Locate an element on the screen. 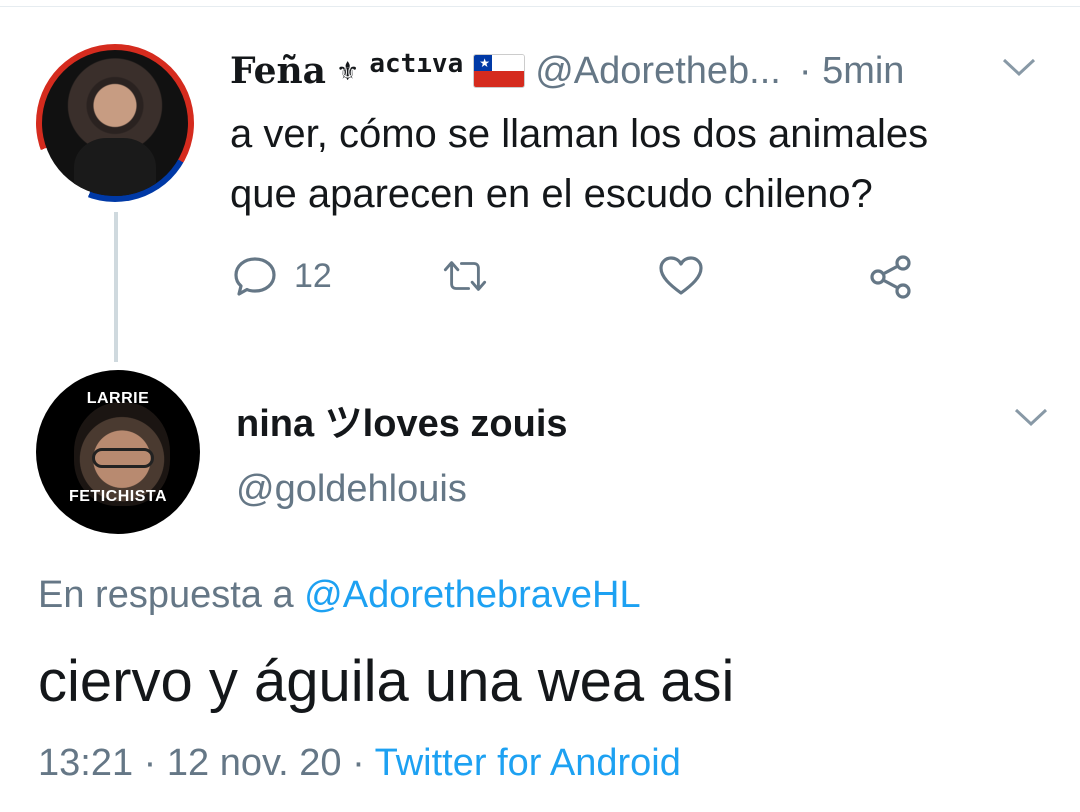 This screenshot has width=1080, height=812. reply-count: 12 is located at coordinates (313, 275).